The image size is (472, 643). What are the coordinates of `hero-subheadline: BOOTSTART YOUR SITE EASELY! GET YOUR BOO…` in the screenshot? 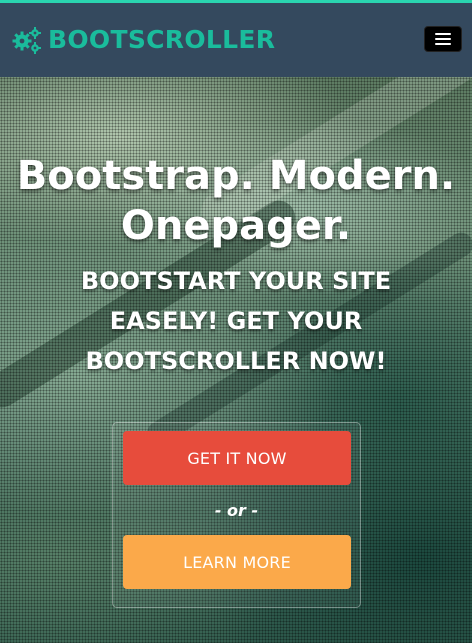 It's located at (236, 321).